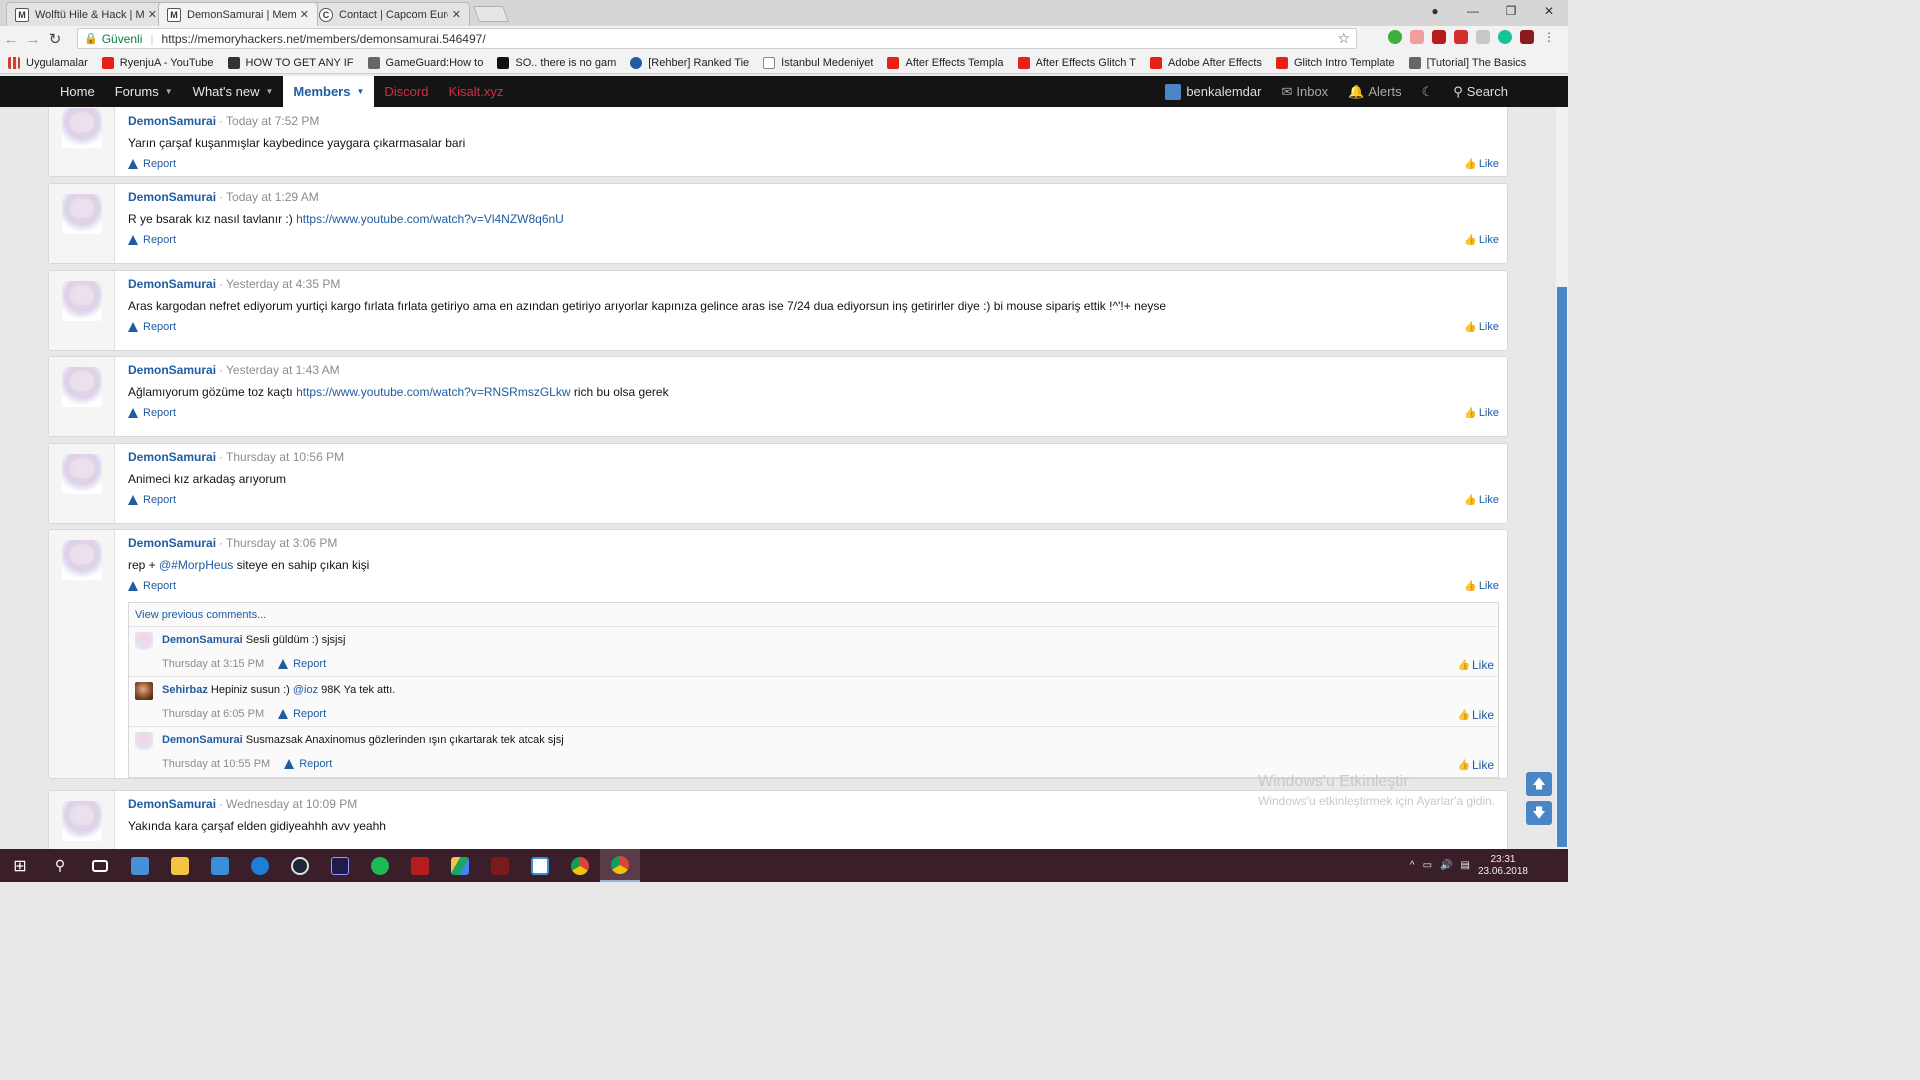 This screenshot has width=1920, height=1080. I want to click on post-time: Yesterday at 1:43 AM, so click(283, 370).